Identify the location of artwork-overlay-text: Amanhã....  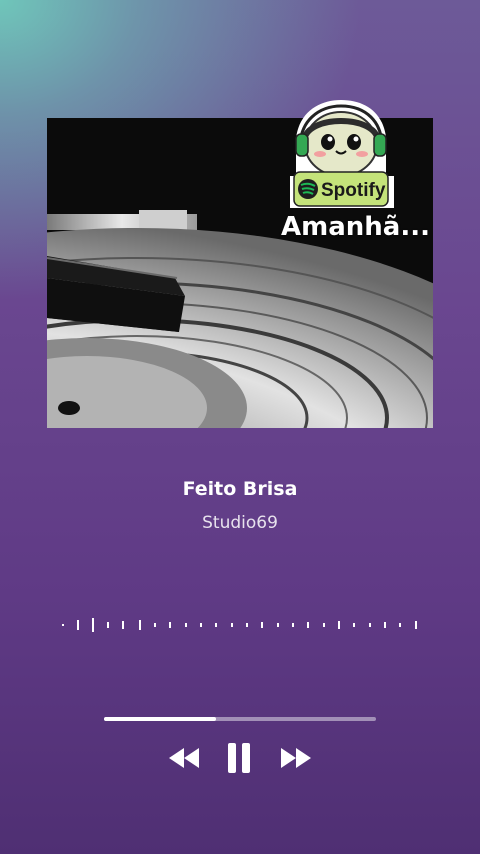
(355, 227).